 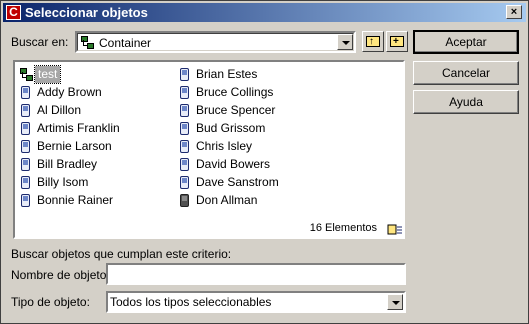 I want to click on accept-button: Aceptar, so click(x=466, y=42).